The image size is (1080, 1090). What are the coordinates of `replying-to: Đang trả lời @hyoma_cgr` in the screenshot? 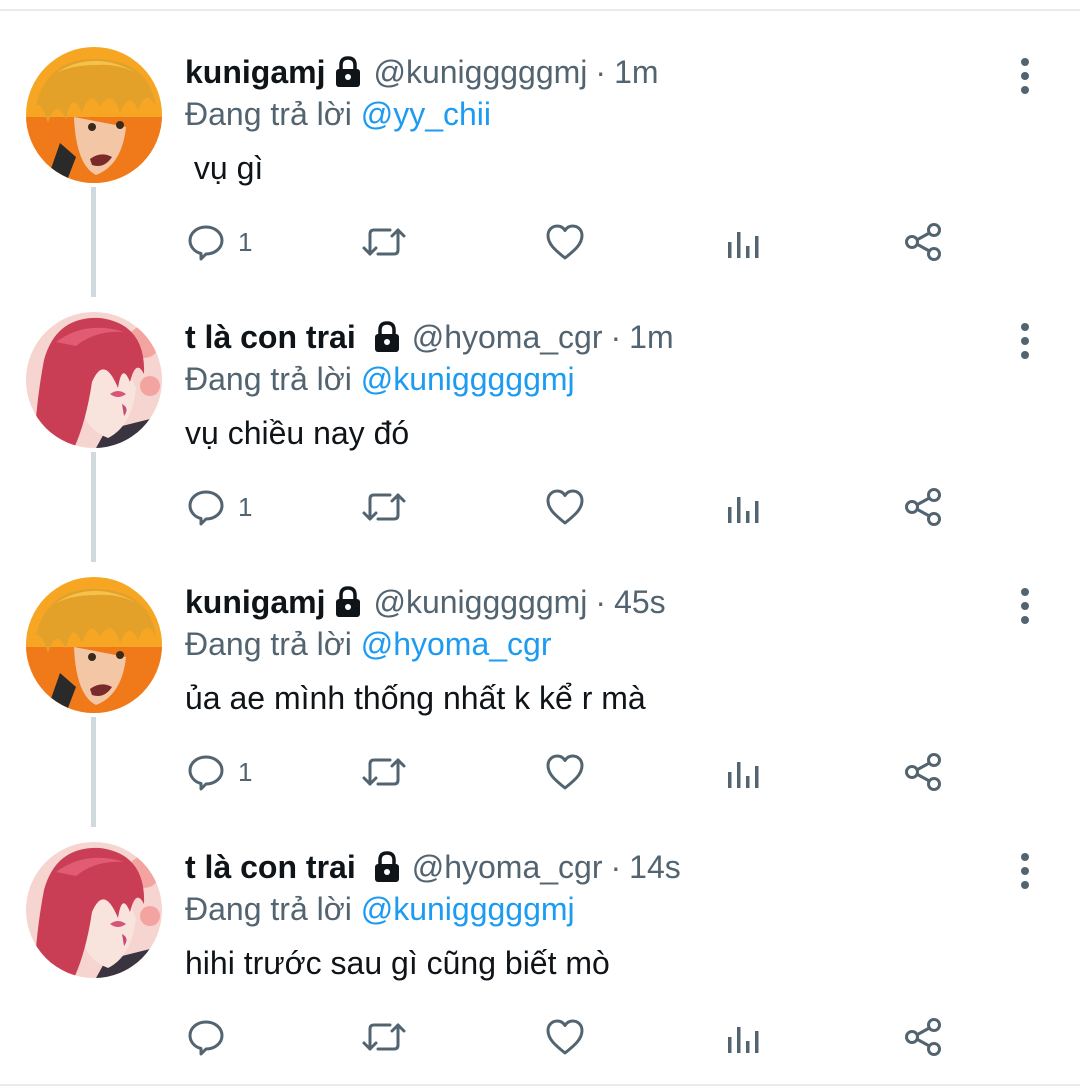 It's located at (368, 644).